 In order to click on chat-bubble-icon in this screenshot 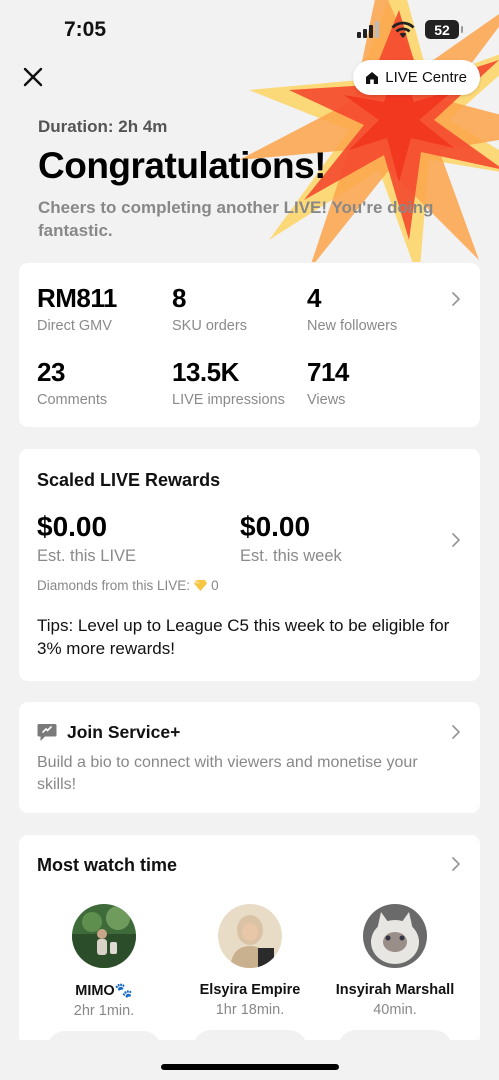, I will do `click(47, 732)`.